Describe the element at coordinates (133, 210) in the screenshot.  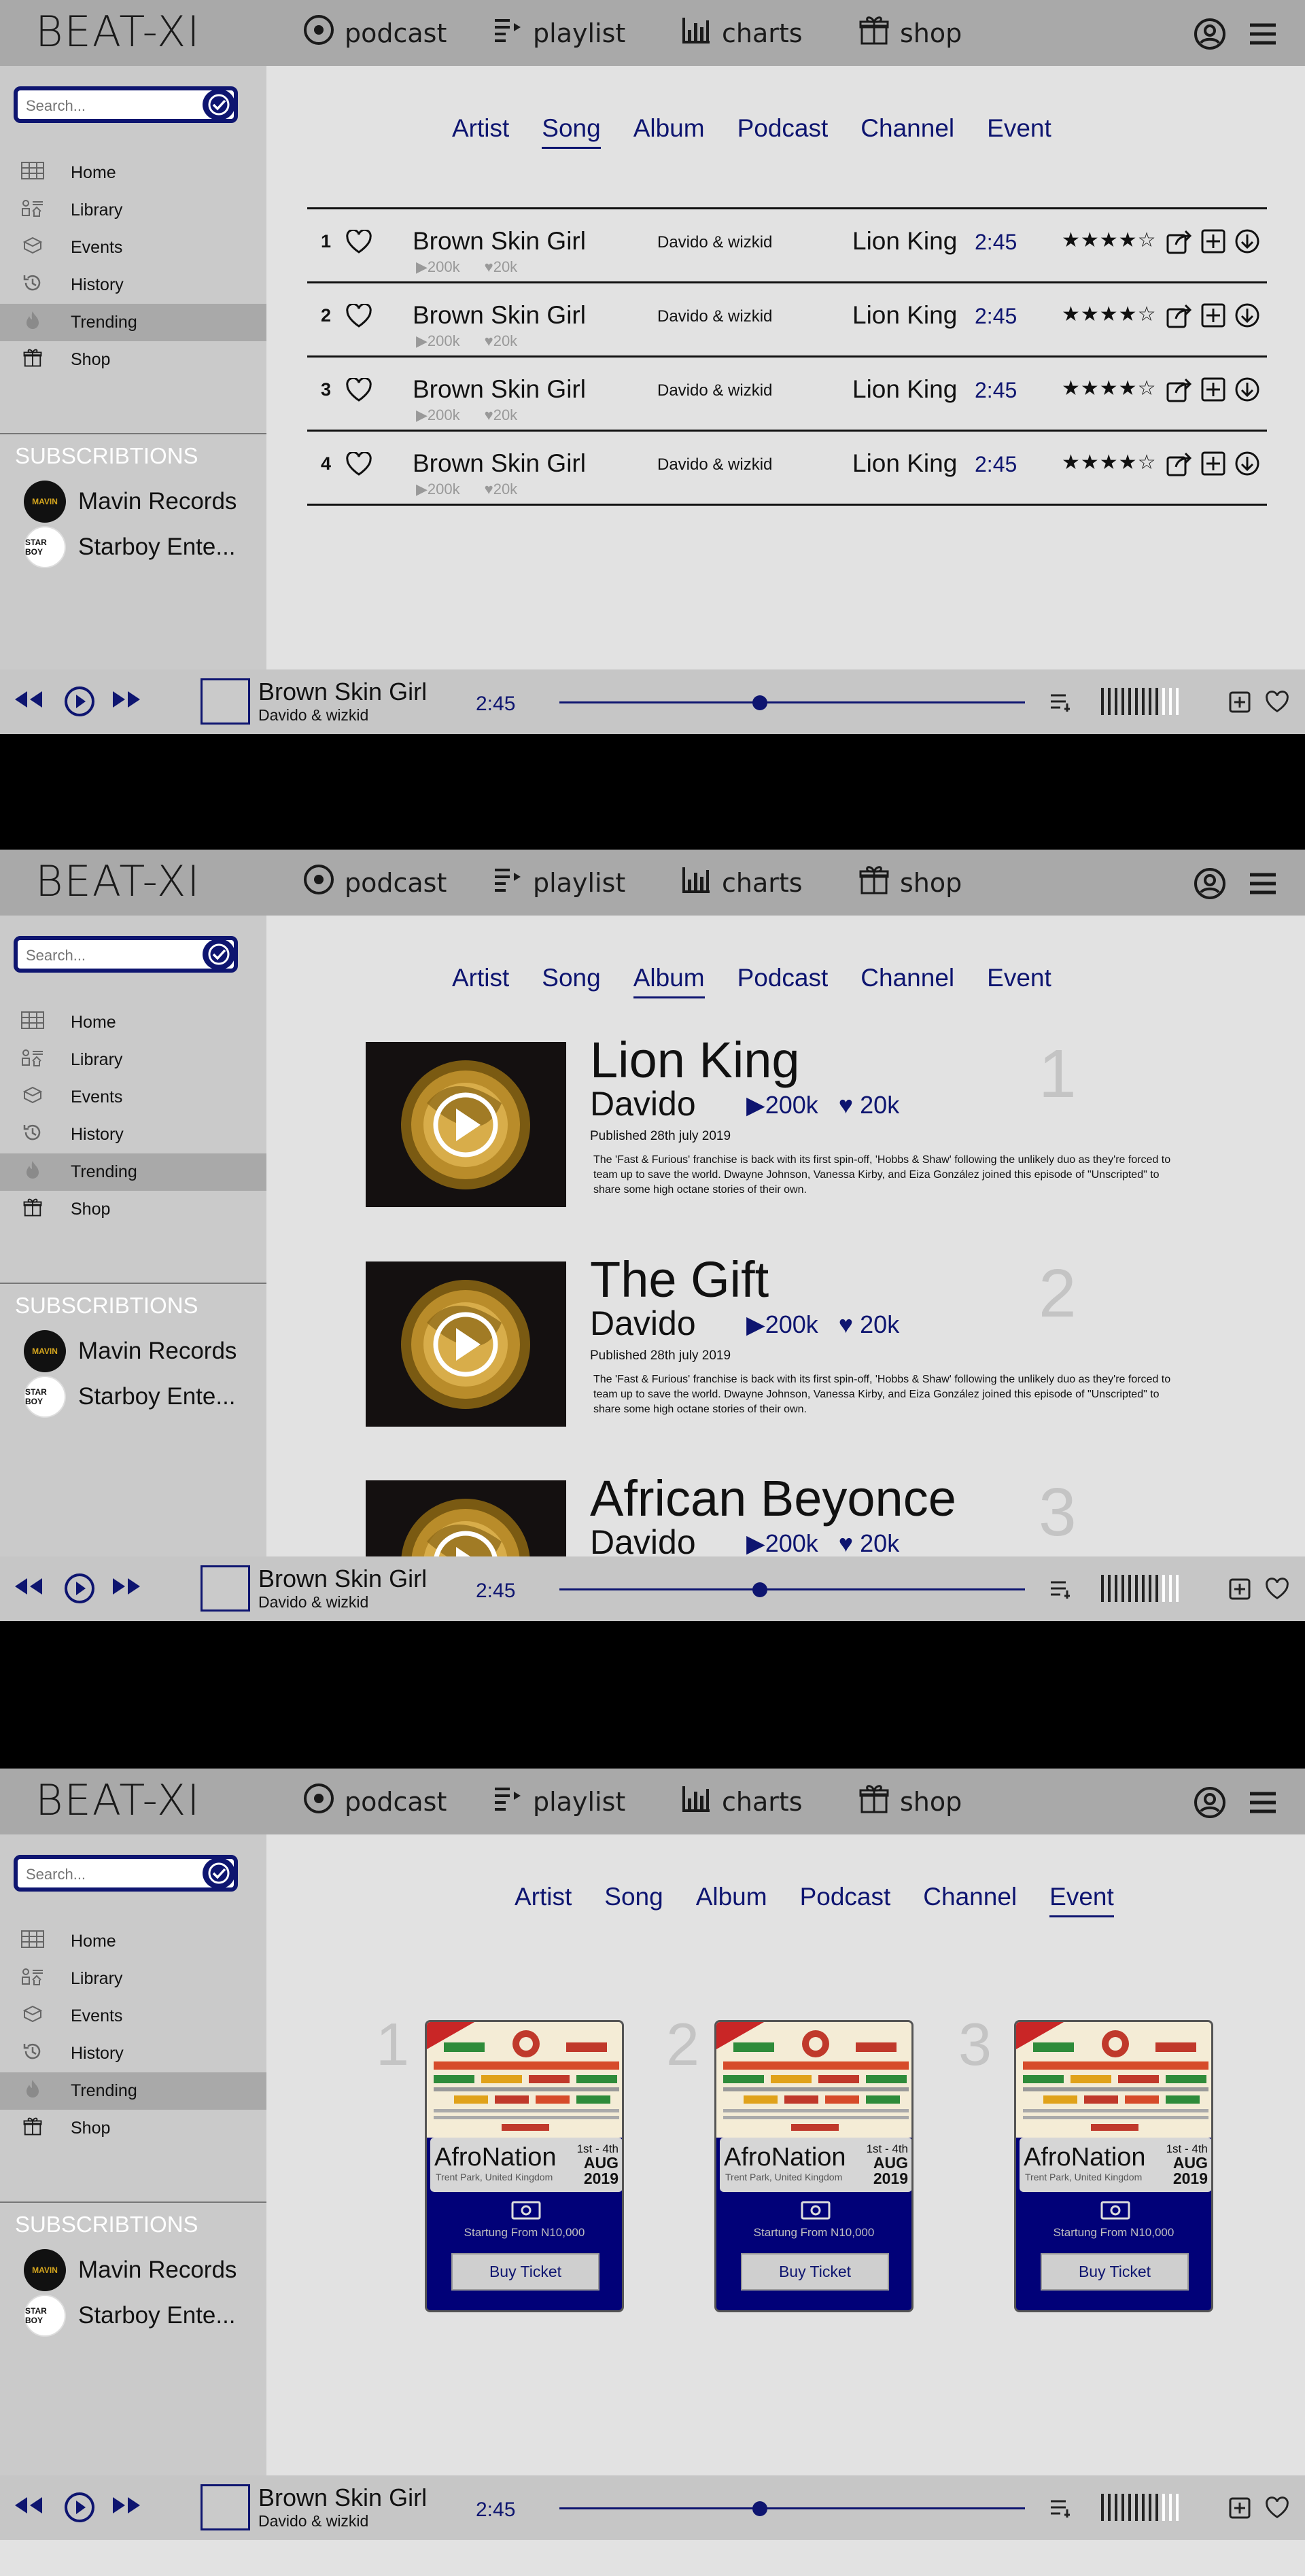
I see `sidebar-item-library: Library` at that location.